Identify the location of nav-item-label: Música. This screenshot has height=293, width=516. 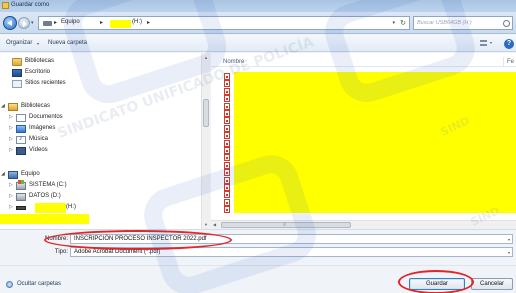
(39, 139).